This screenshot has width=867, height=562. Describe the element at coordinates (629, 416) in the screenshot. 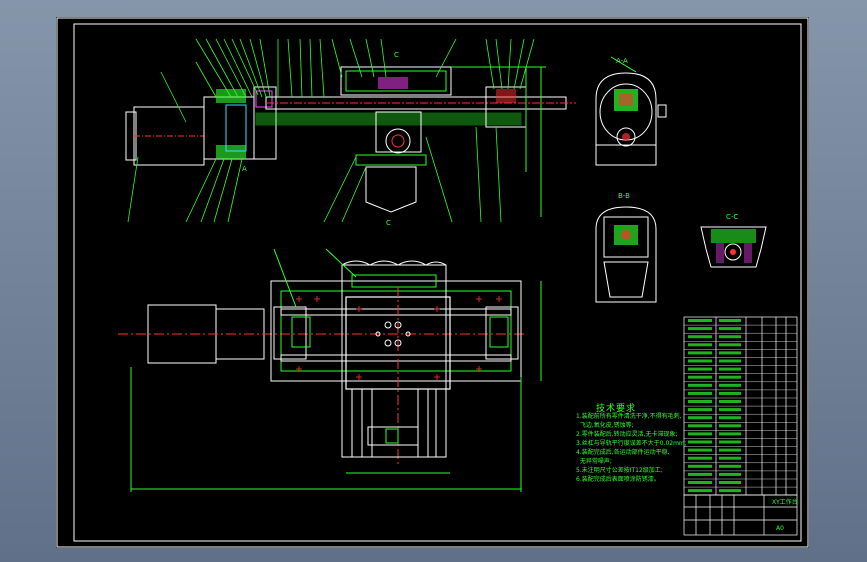

I see `technical-requirement-line: 1.装配前所有零件清洗干净,不得有毛刺,` at that location.